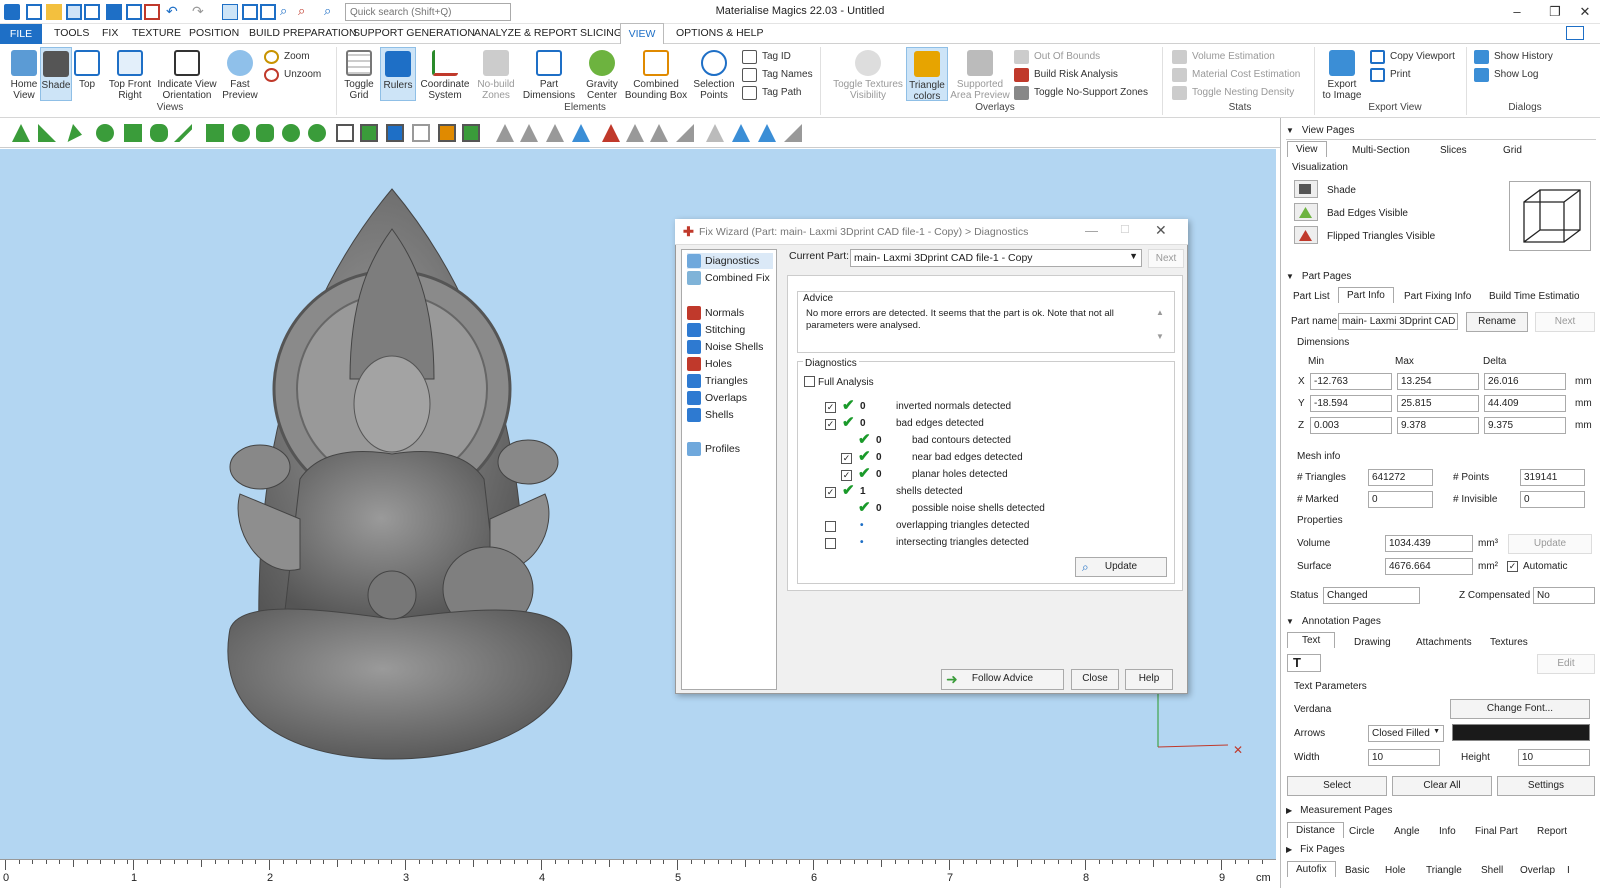 The image size is (1600, 888). Describe the element at coordinates (1372, 642) in the screenshot. I see `tab-drawing: Drawing` at that location.